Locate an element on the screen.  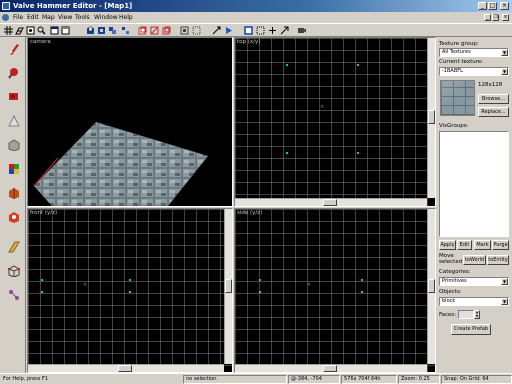
side-viewport-hscroll is located at coordinates (331, 368).